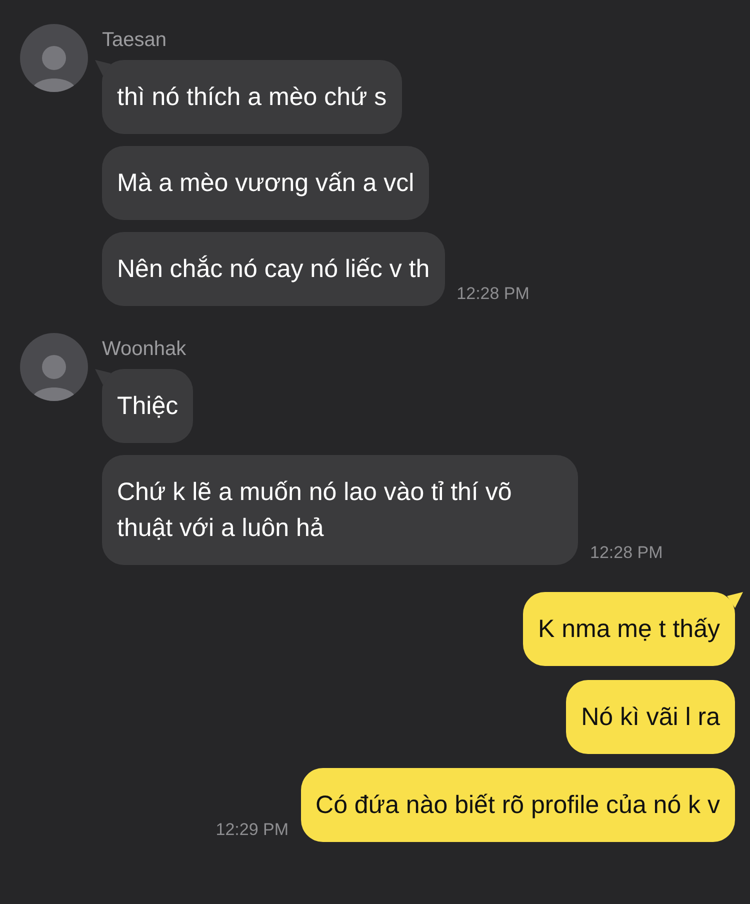 Image resolution: width=750 pixels, height=904 pixels. What do you see at coordinates (650, 717) in the screenshot?
I see `message-bubble: Nó kì vãi l ra` at bounding box center [650, 717].